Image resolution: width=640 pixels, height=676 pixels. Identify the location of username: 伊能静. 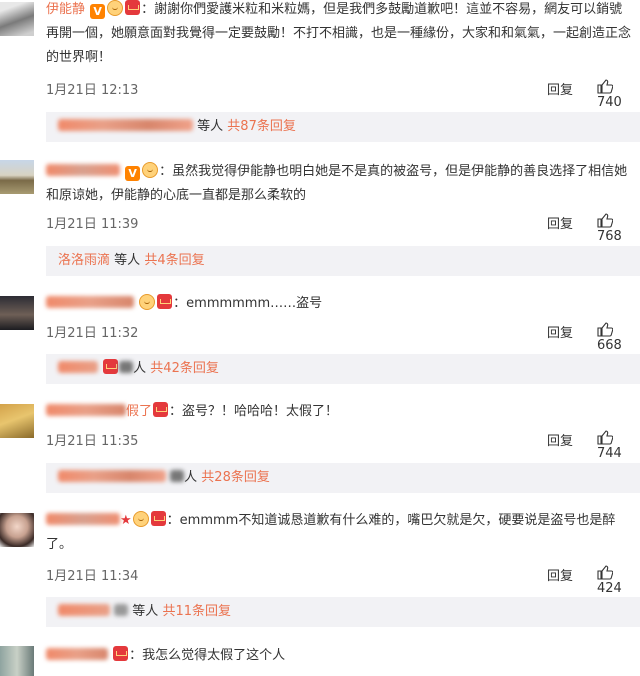
(65, 9).